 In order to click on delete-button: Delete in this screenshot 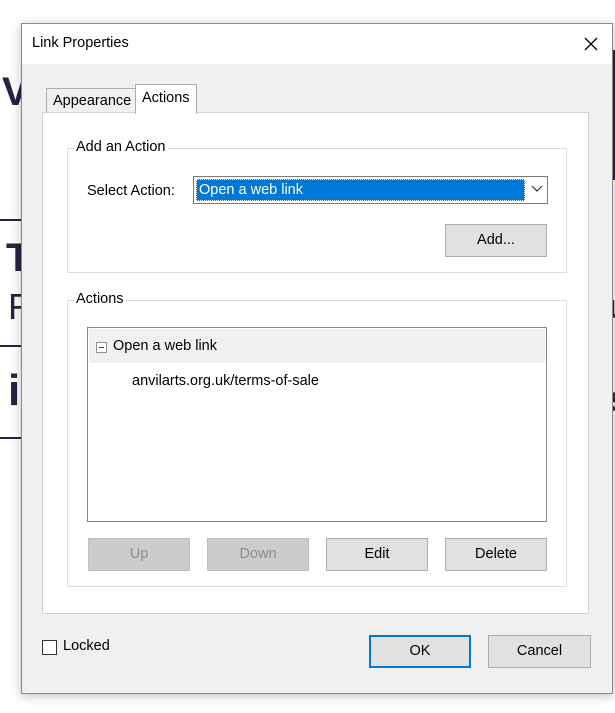, I will do `click(496, 554)`.